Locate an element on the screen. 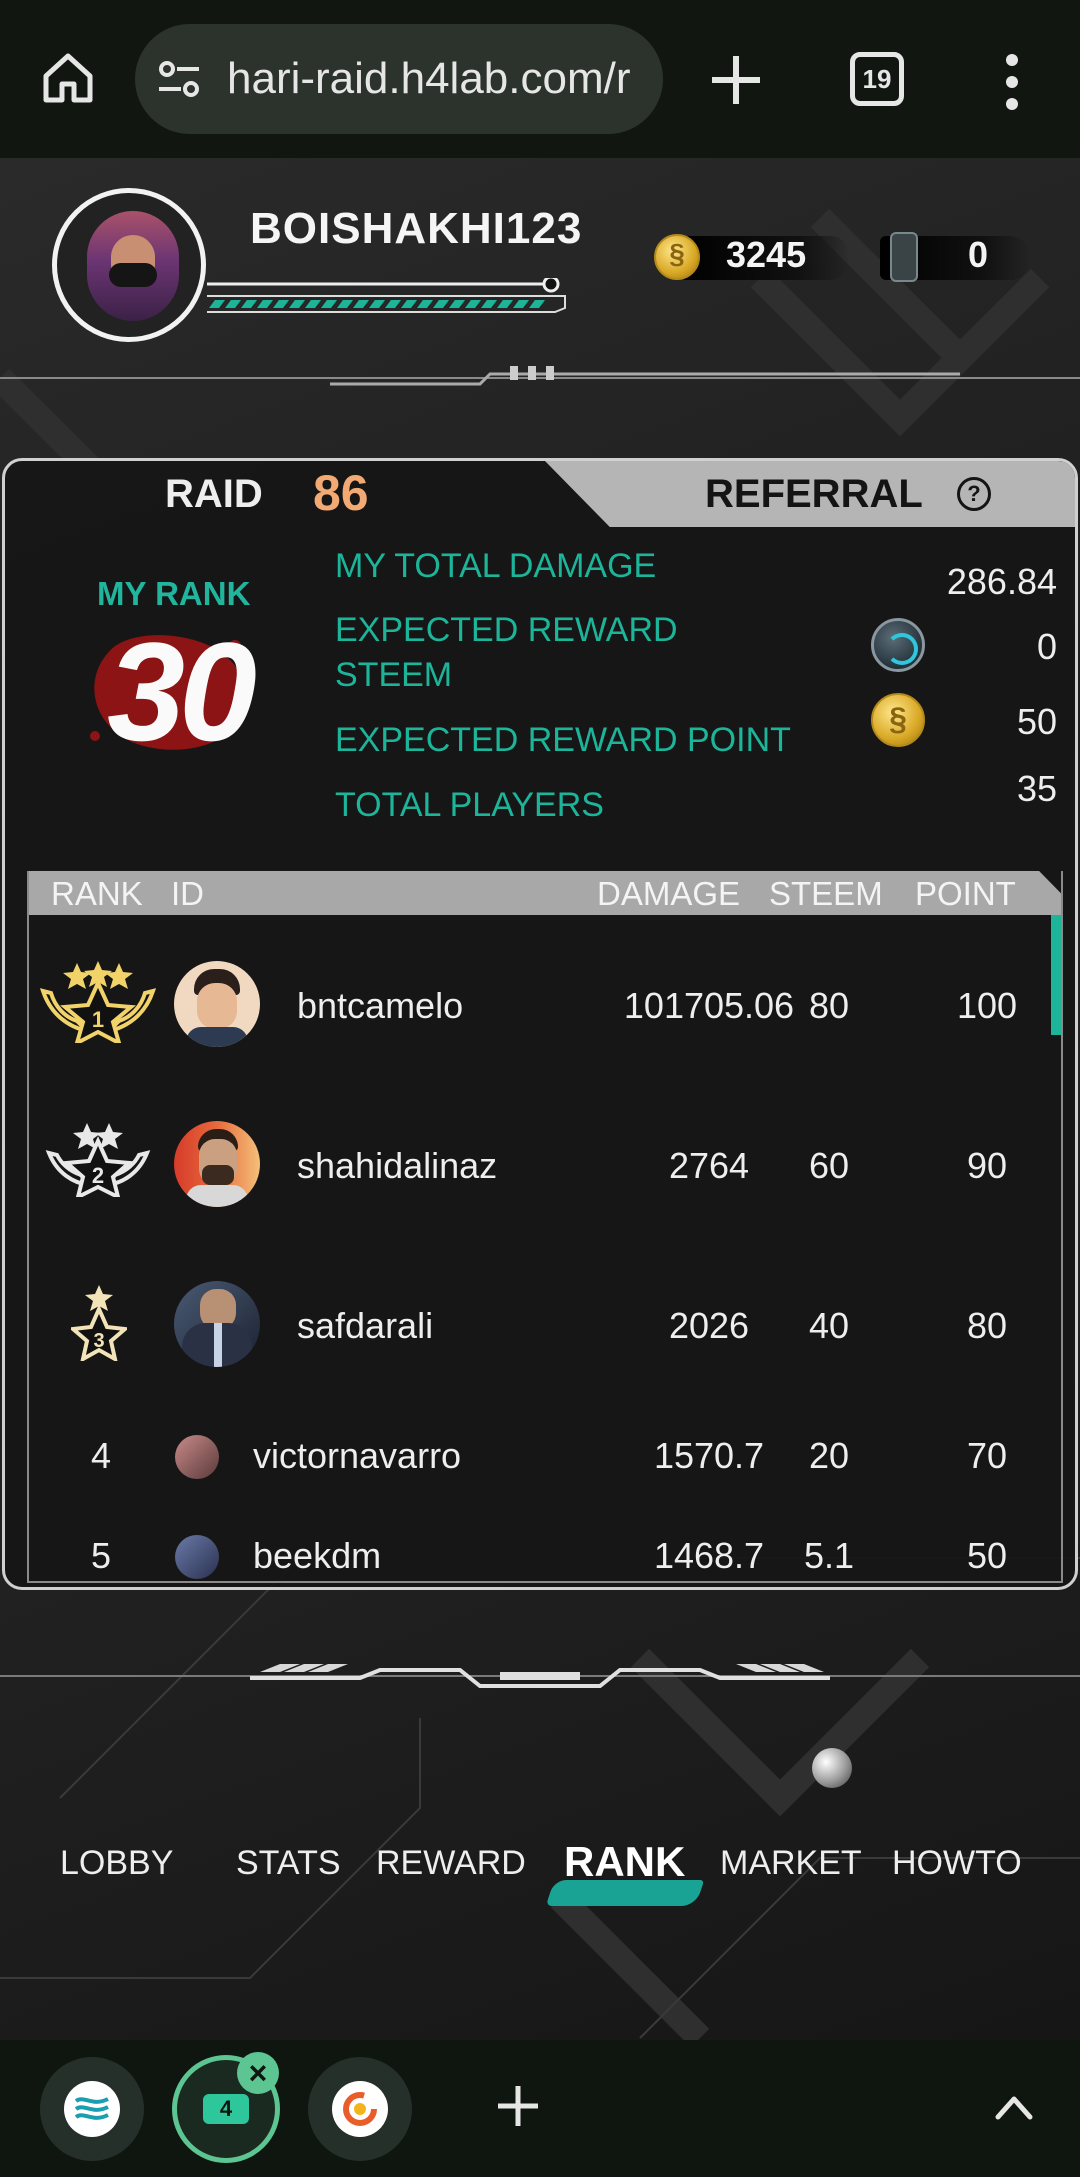 The width and height of the screenshot is (1080, 2177). steem-waves-icon is located at coordinates (91, 2108).